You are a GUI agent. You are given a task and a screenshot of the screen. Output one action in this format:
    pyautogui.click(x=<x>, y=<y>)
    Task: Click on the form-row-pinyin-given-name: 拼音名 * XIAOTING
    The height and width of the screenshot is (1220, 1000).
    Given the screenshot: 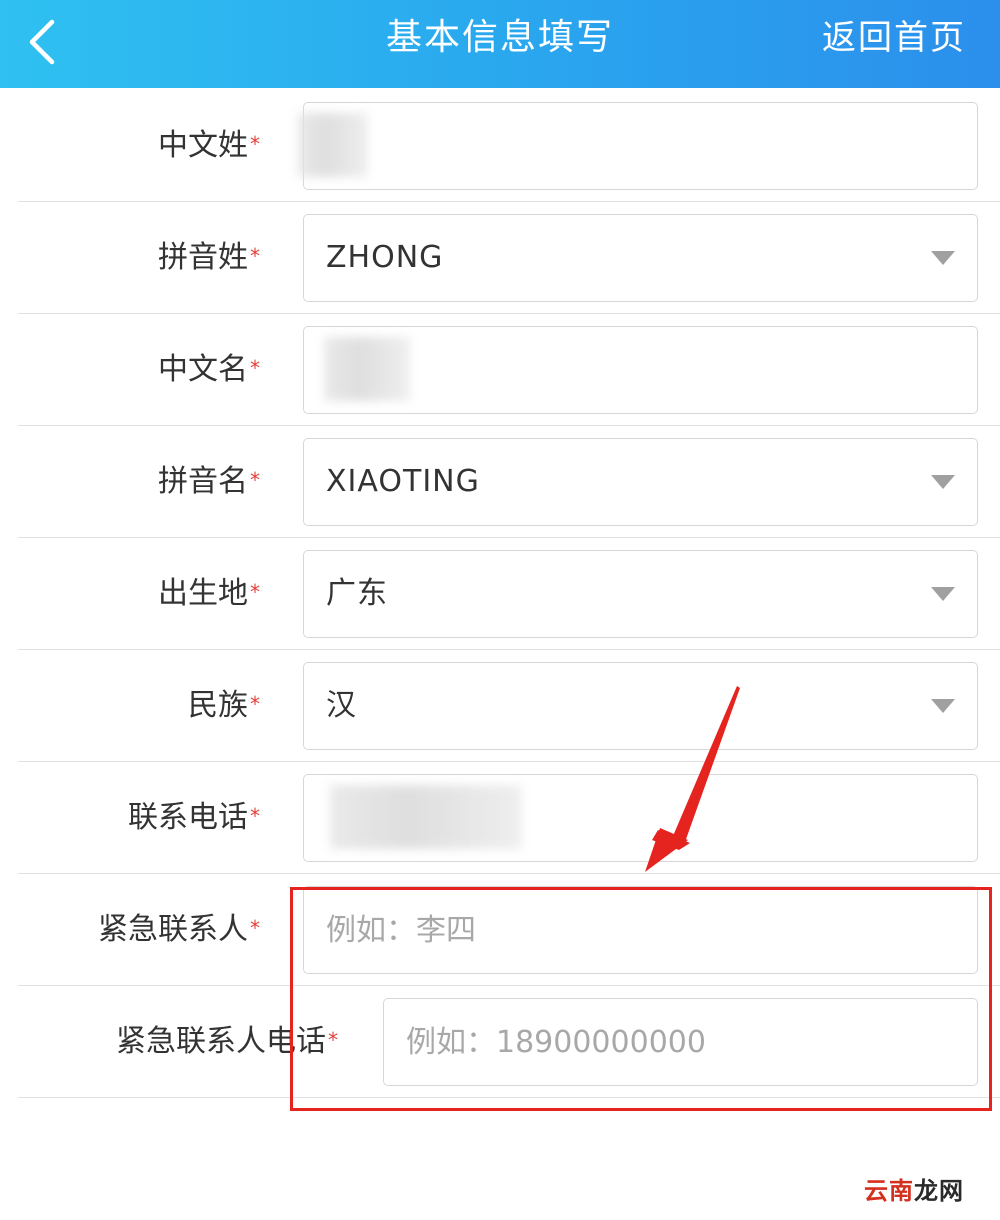 What is the action you would take?
    pyautogui.click(x=509, y=482)
    